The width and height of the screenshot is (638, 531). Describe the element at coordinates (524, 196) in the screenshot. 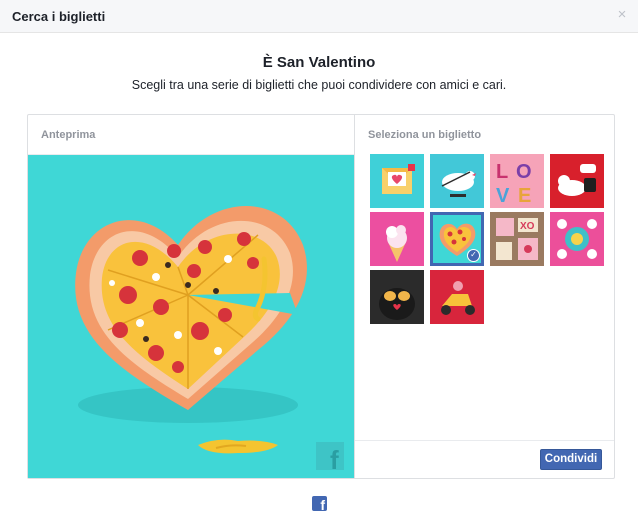

I see `svg-text: E` at that location.